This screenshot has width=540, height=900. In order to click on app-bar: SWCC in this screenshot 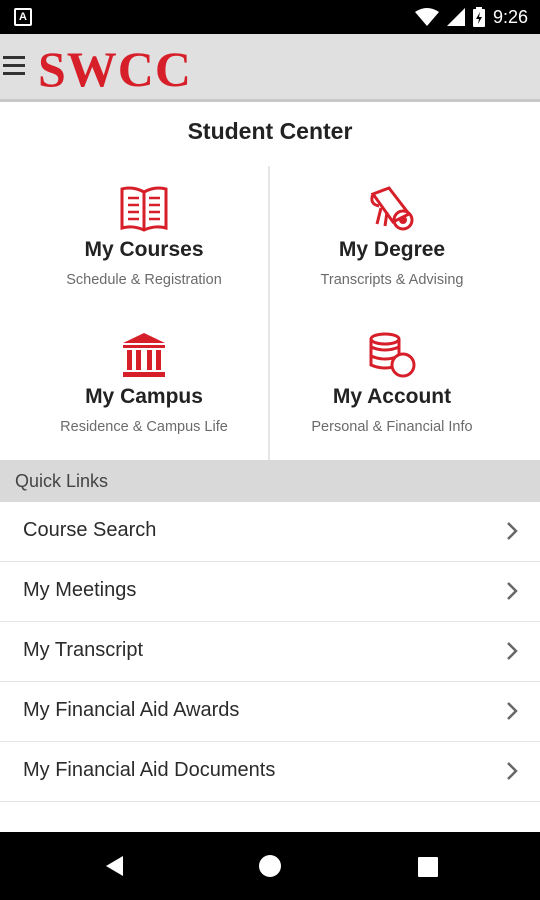, I will do `click(270, 68)`.